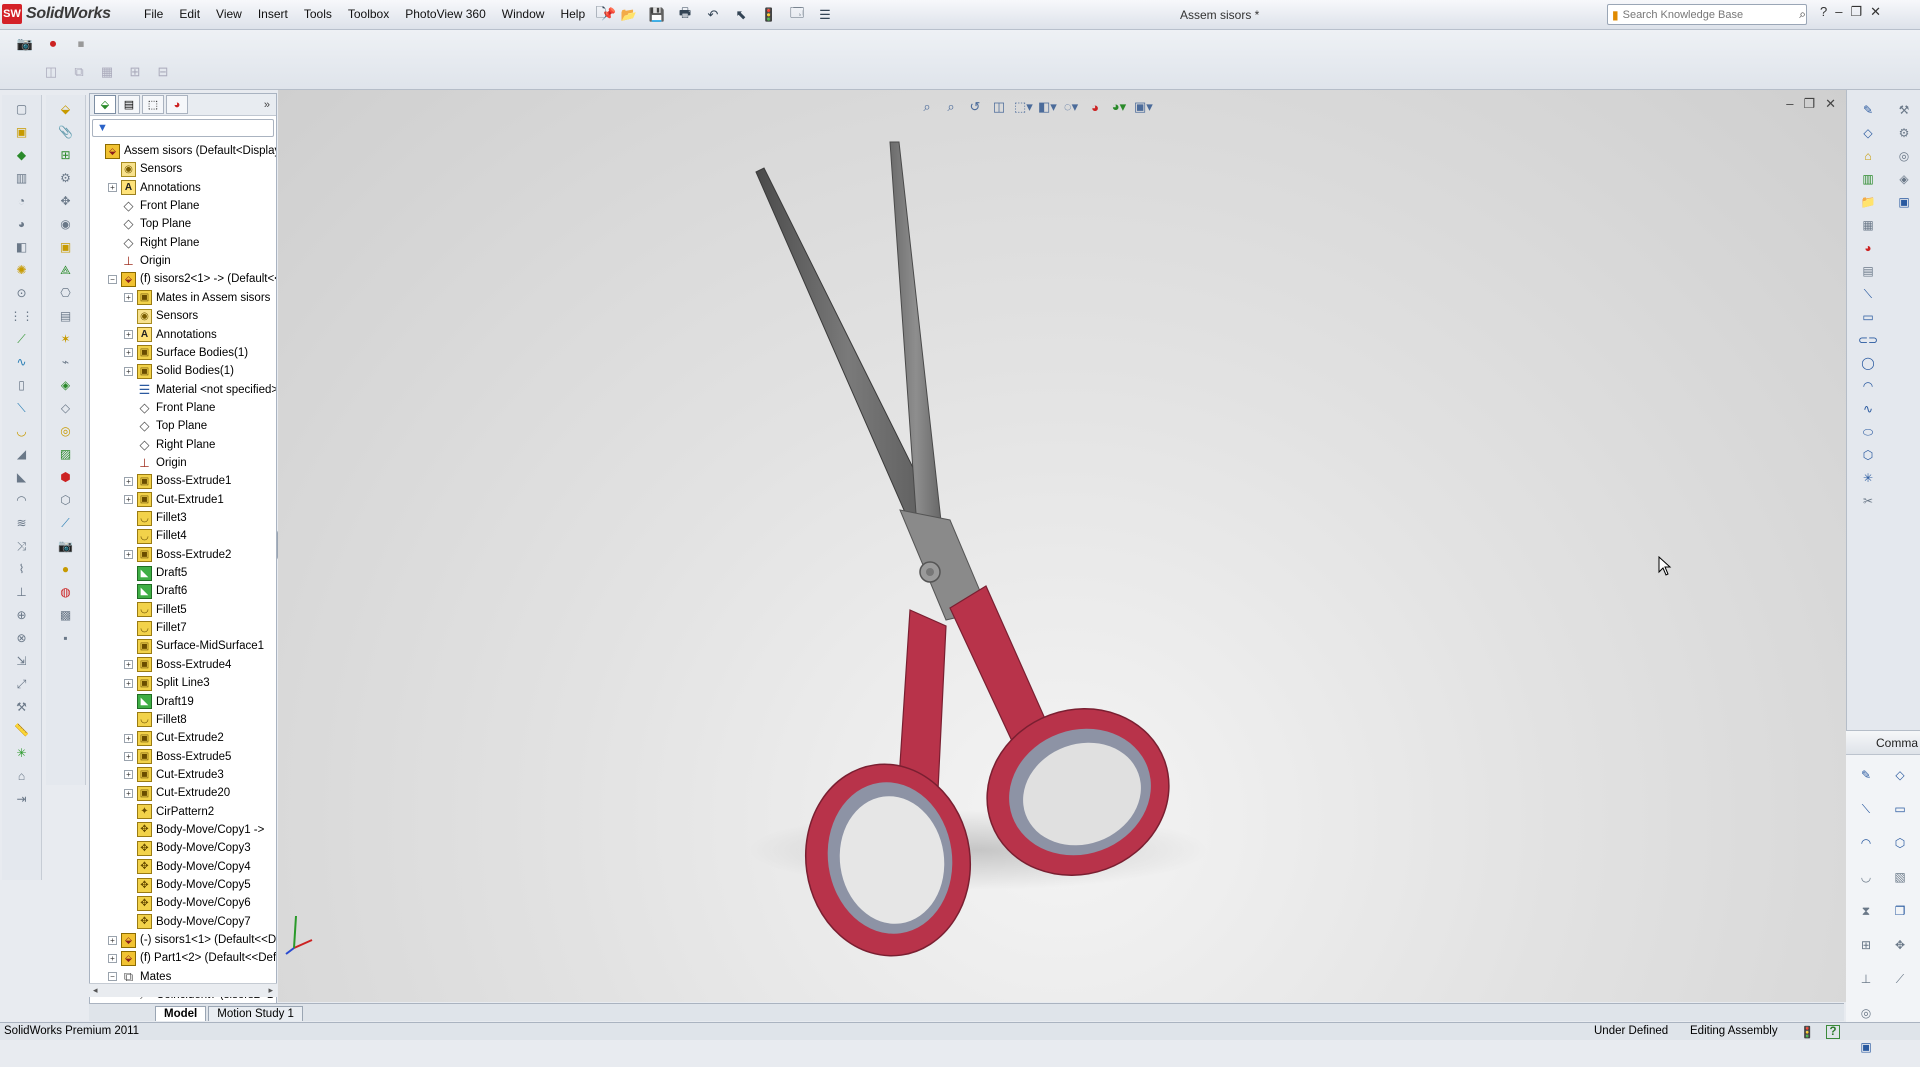 The height and width of the screenshot is (1067, 1920). What do you see at coordinates (66, 247) in the screenshot?
I see `assembly-features-icon: ▣` at bounding box center [66, 247].